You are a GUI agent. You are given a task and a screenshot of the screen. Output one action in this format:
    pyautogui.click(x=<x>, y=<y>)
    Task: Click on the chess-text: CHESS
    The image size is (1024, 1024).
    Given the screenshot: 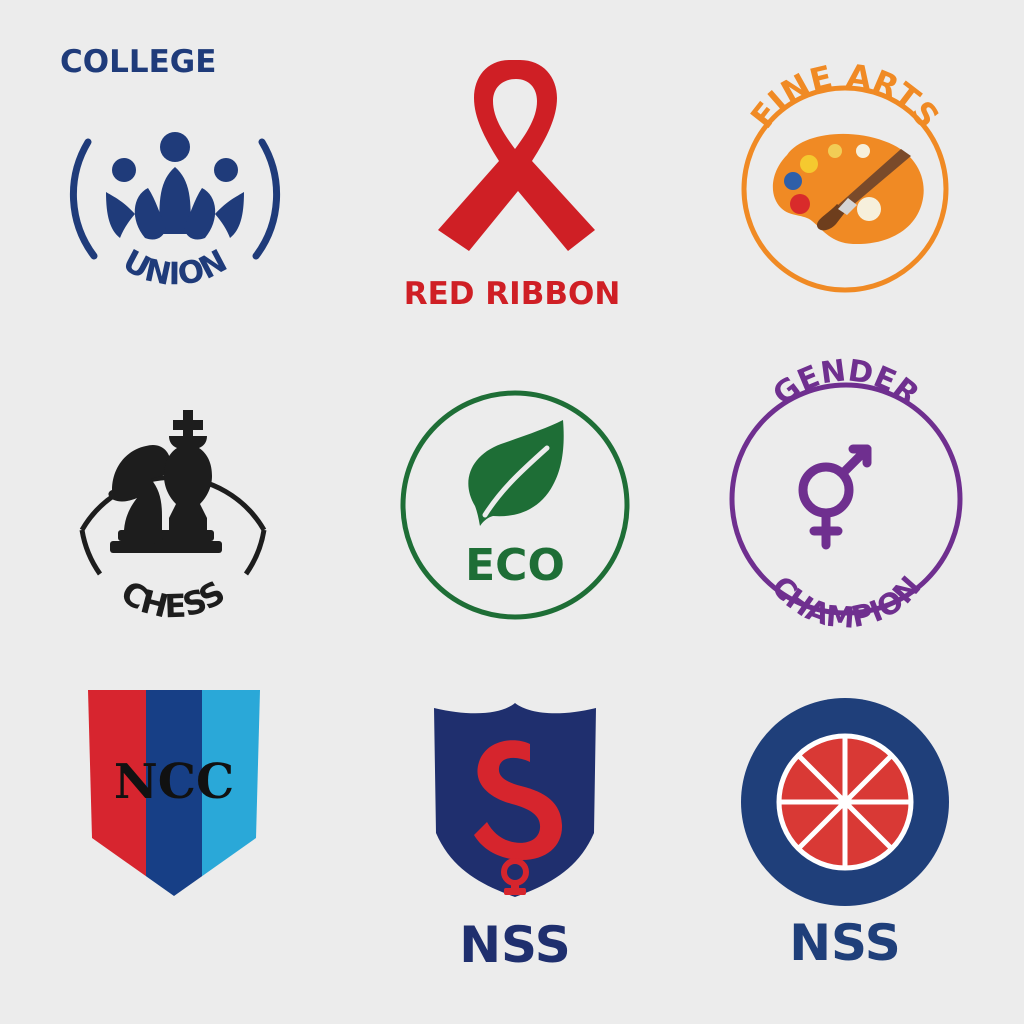 What is the action you would take?
    pyautogui.click(x=172, y=599)
    